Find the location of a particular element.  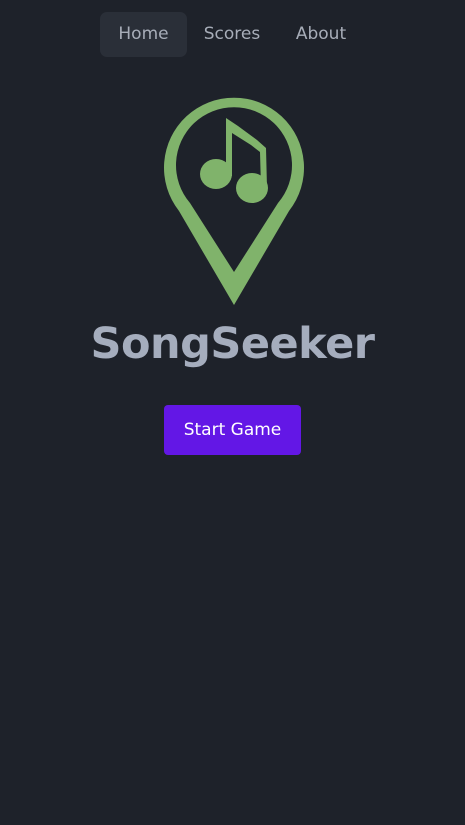

nav-home-link: Home is located at coordinates (143, 34).